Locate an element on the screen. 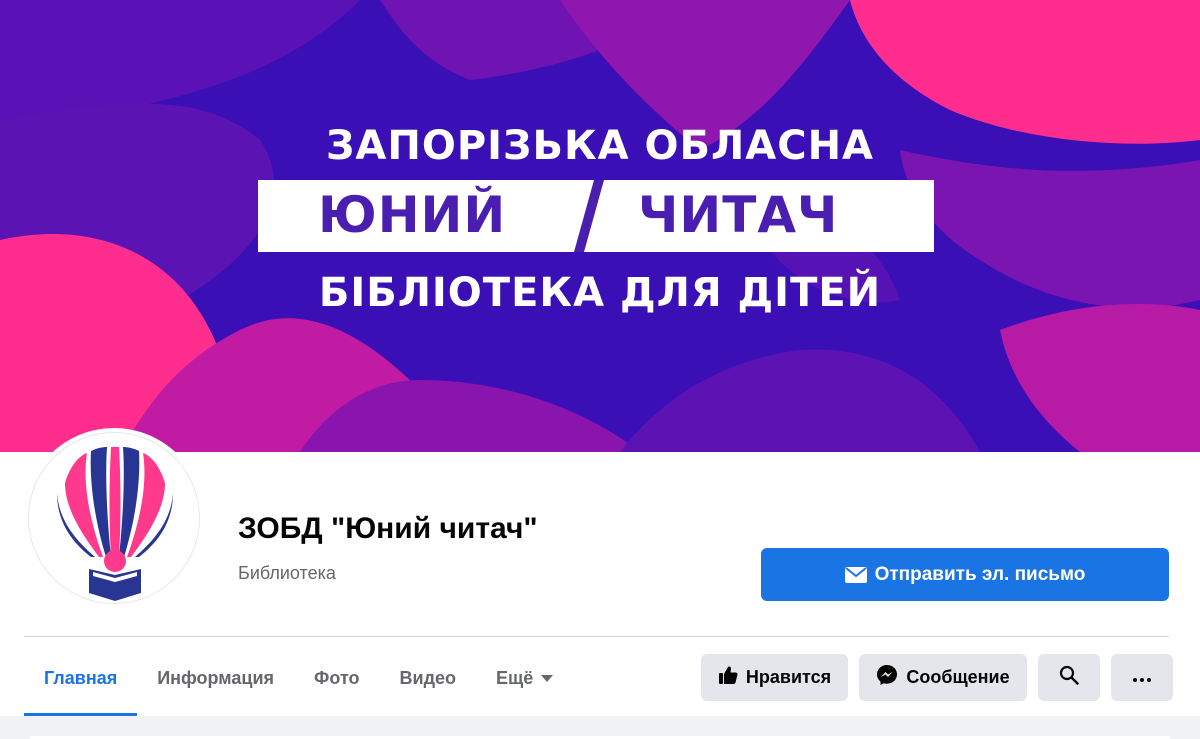  page-tabs: Главная Информация Фото Видео Ещё is located at coordinates (298, 678).